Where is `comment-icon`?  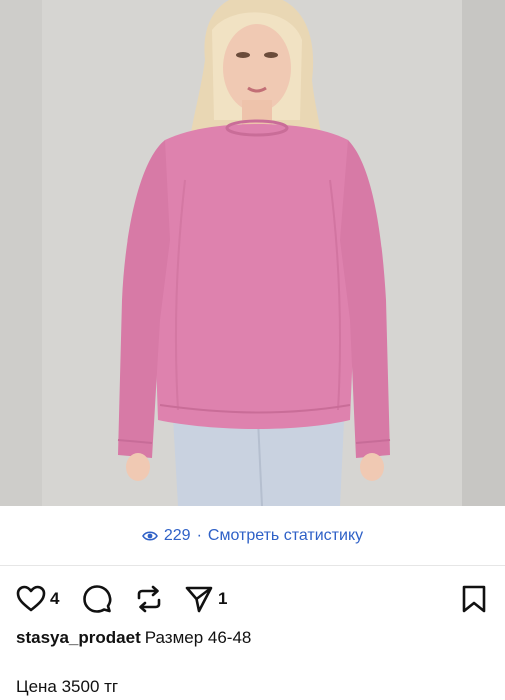
comment-icon is located at coordinates (97, 599).